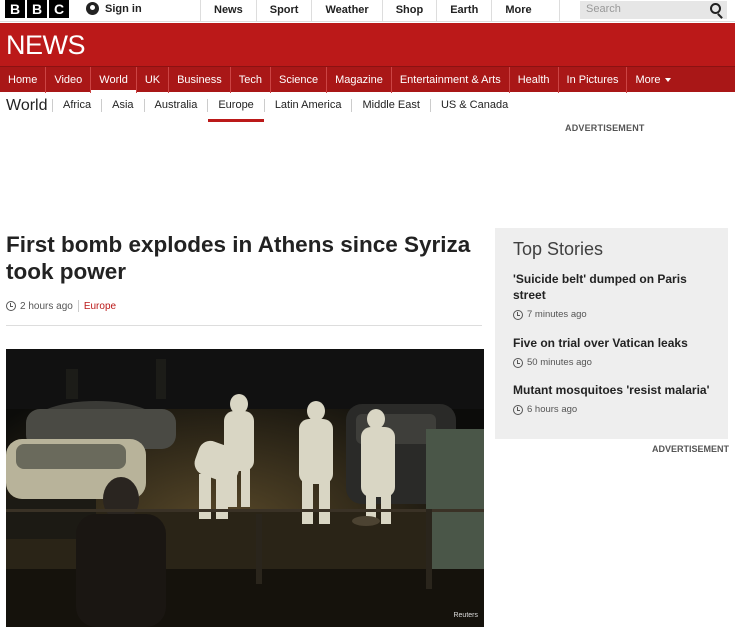 The image size is (735, 627). I want to click on global-nav-news: News, so click(228, 11).